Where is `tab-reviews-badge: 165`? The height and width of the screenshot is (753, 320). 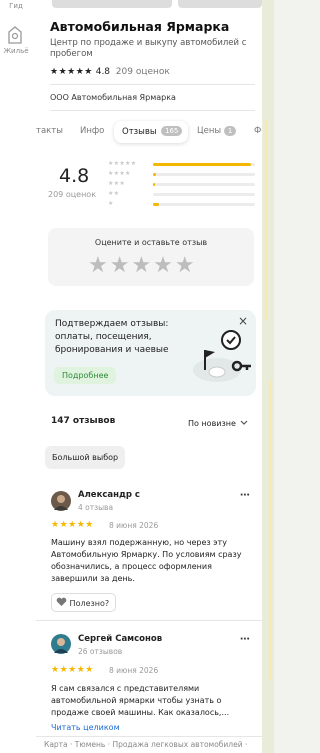 tab-reviews-badge: 165 is located at coordinates (172, 131).